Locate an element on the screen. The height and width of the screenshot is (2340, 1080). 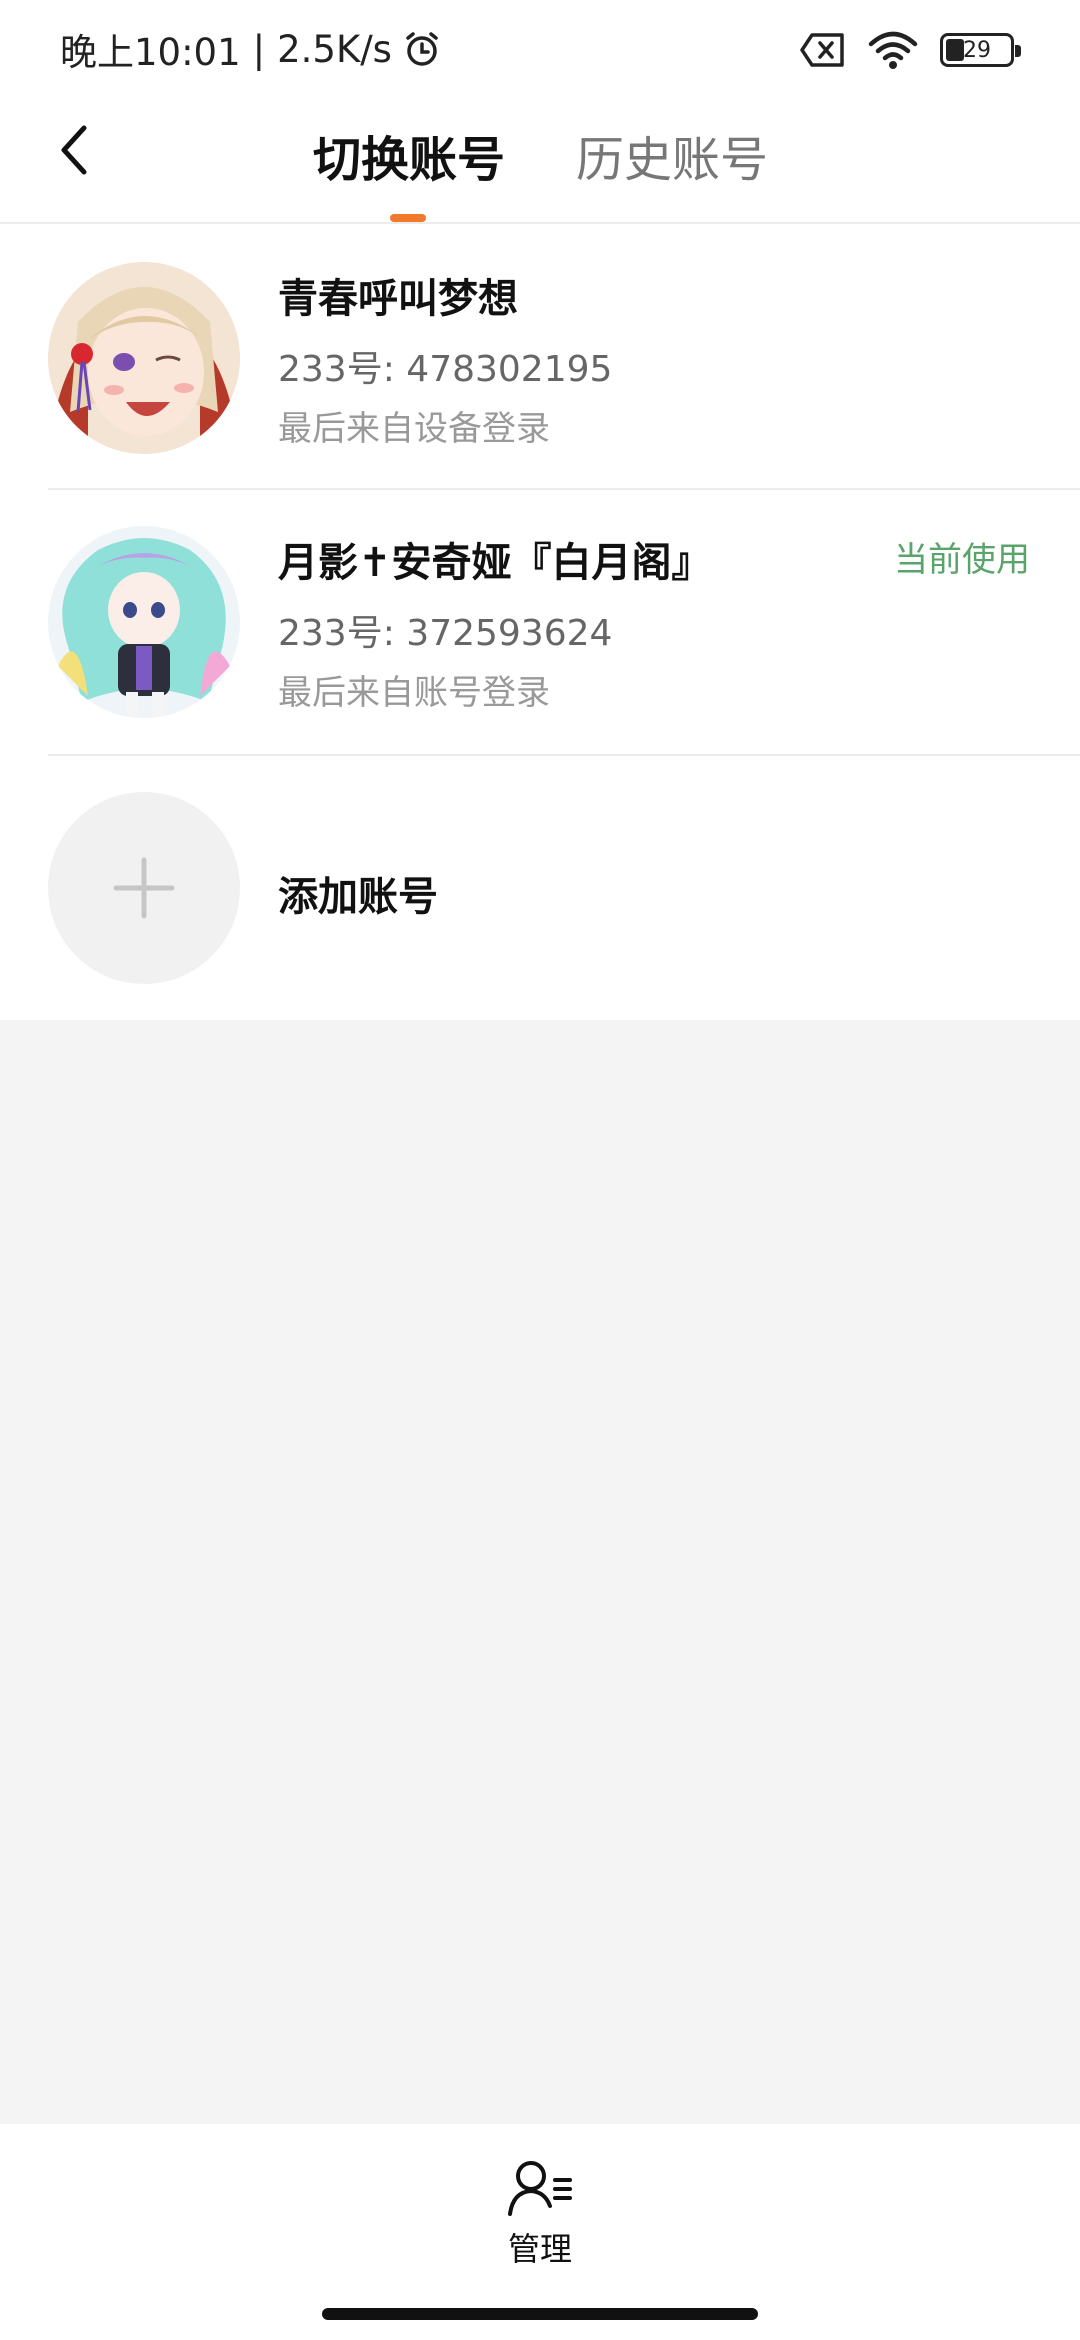
manage-button: 管理 is located at coordinates (540, 2218).